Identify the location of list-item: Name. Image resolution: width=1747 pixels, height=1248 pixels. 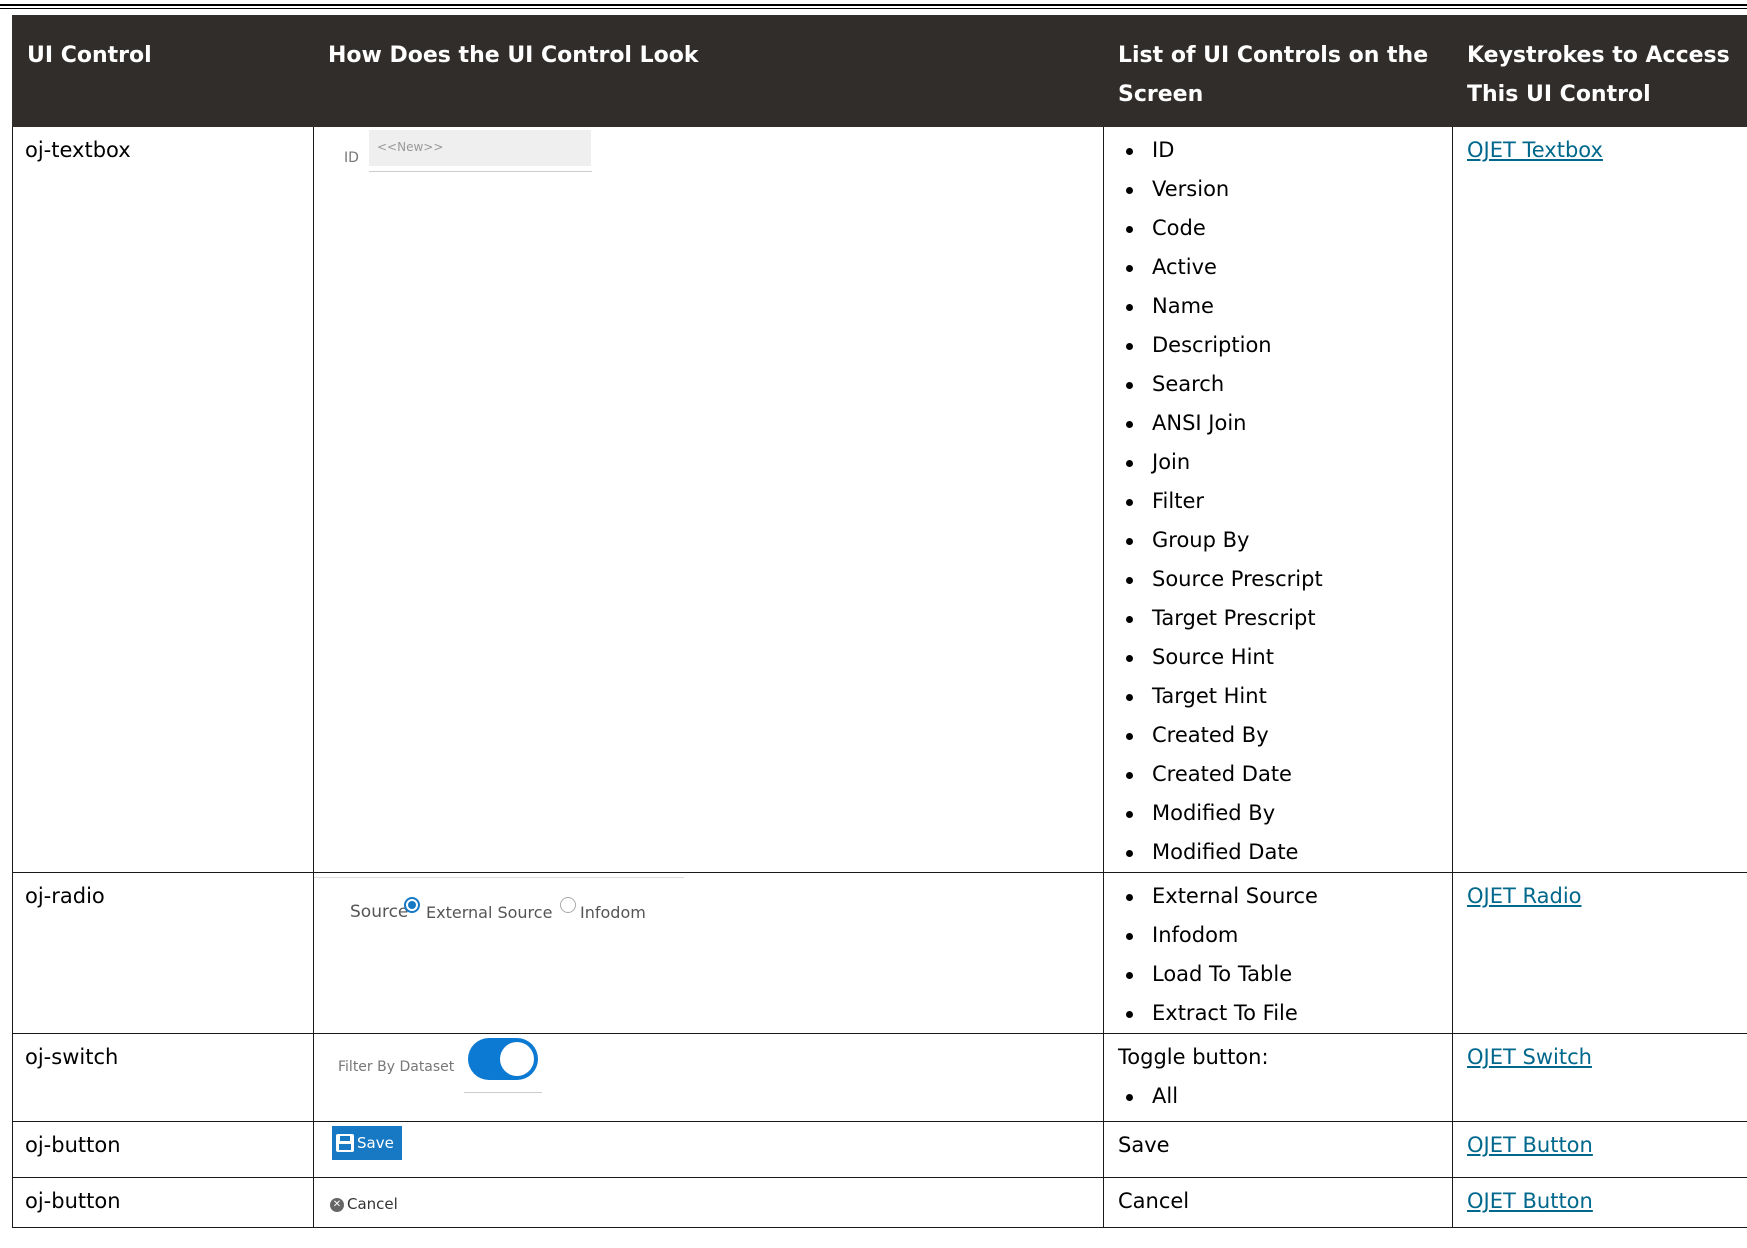
(1278, 306).